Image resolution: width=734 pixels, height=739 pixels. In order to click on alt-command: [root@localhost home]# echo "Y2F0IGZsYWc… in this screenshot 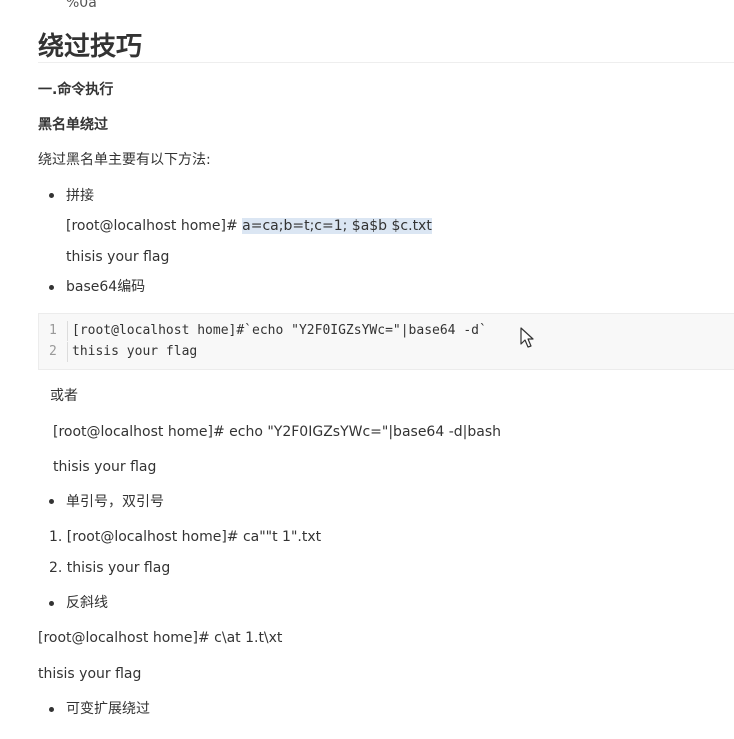, I will do `click(277, 432)`.